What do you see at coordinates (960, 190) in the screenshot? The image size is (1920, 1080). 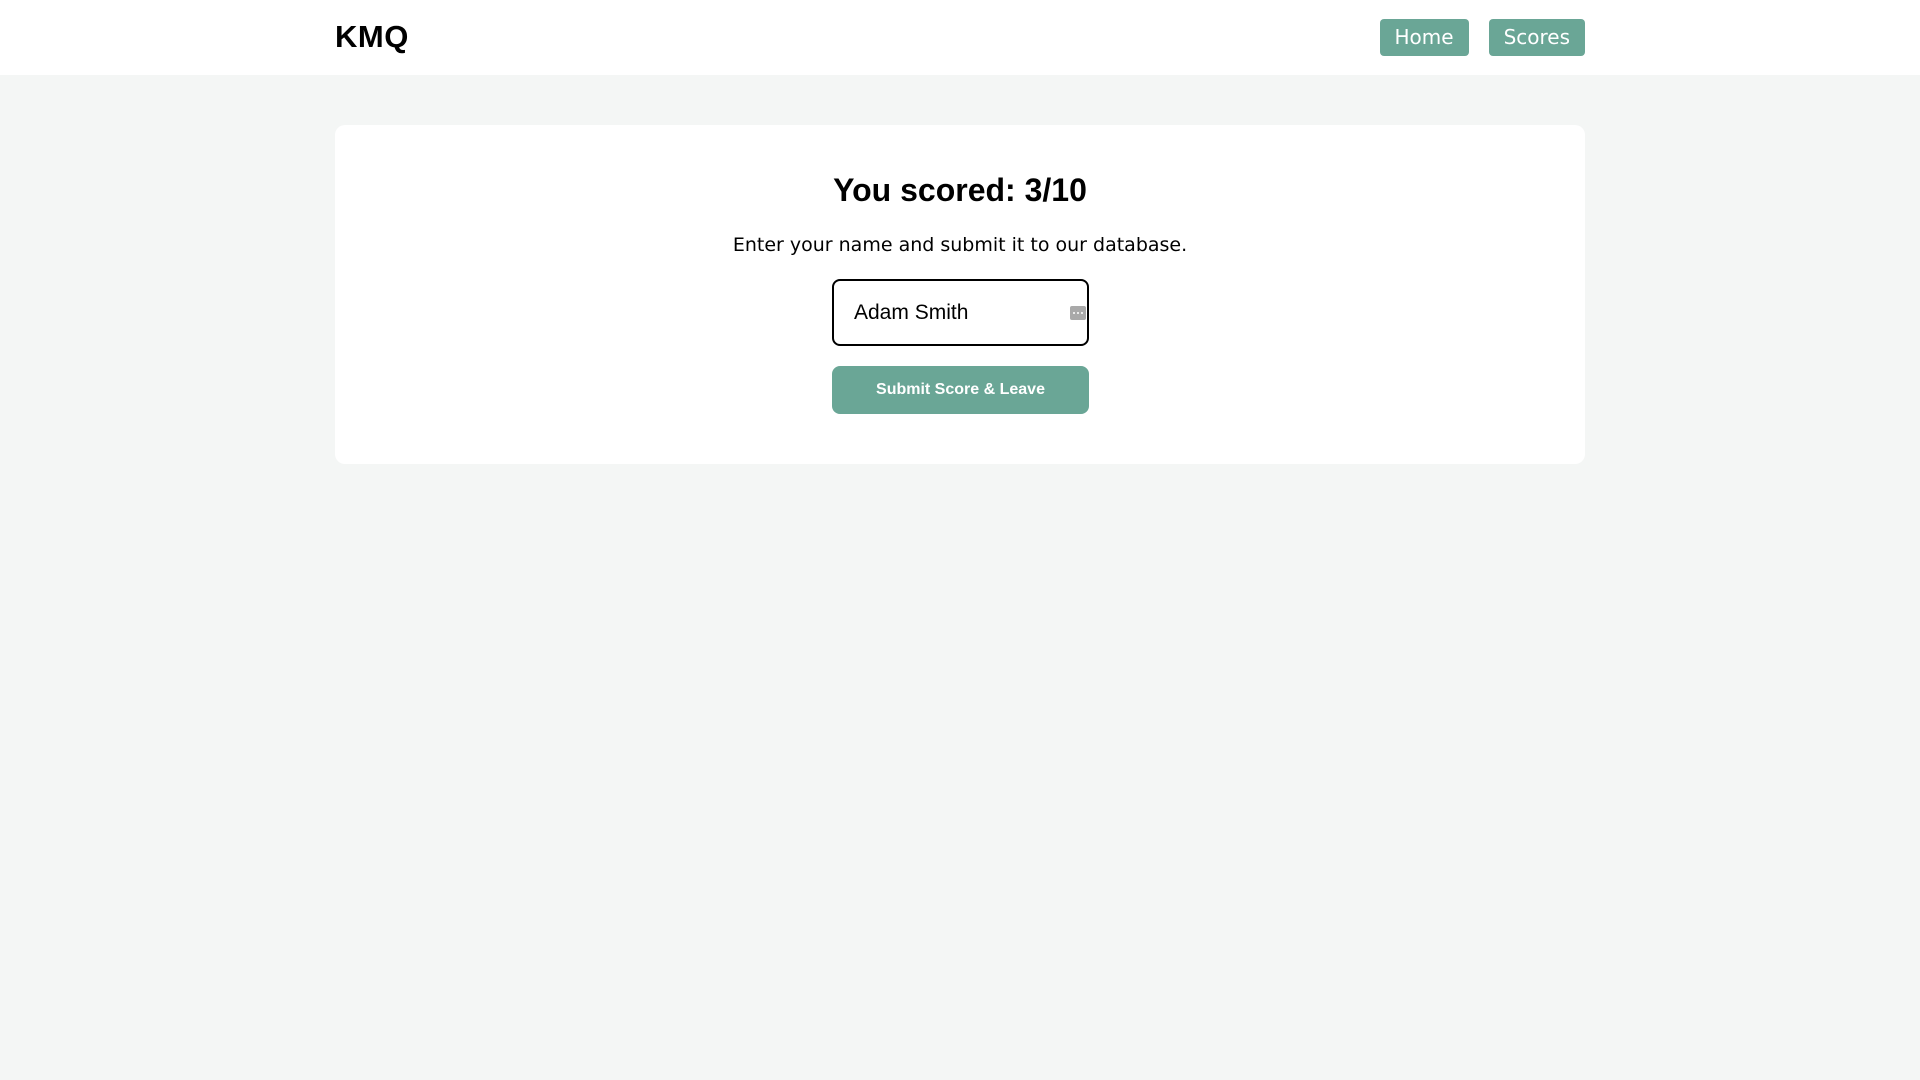 I see `score-heading: You scored: 3/10` at bounding box center [960, 190].